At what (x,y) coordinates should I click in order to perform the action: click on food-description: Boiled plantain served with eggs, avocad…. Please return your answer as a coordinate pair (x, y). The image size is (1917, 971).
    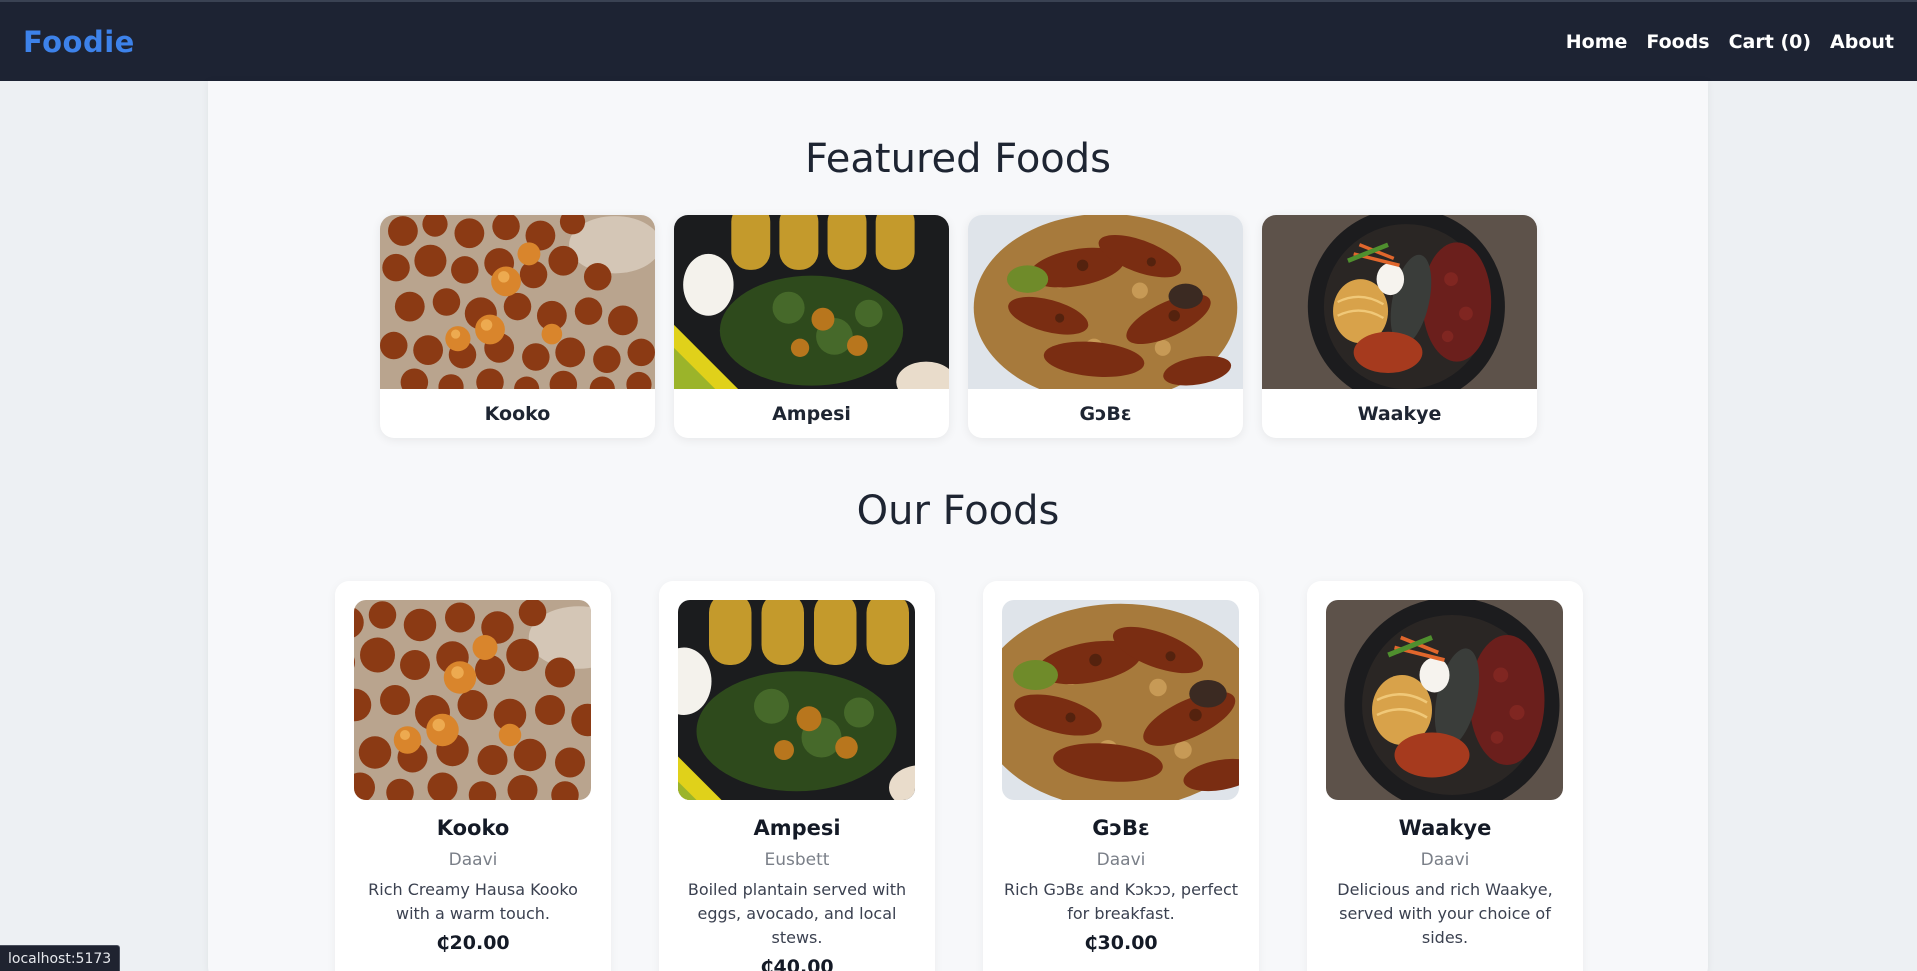
    Looking at the image, I should click on (797, 913).